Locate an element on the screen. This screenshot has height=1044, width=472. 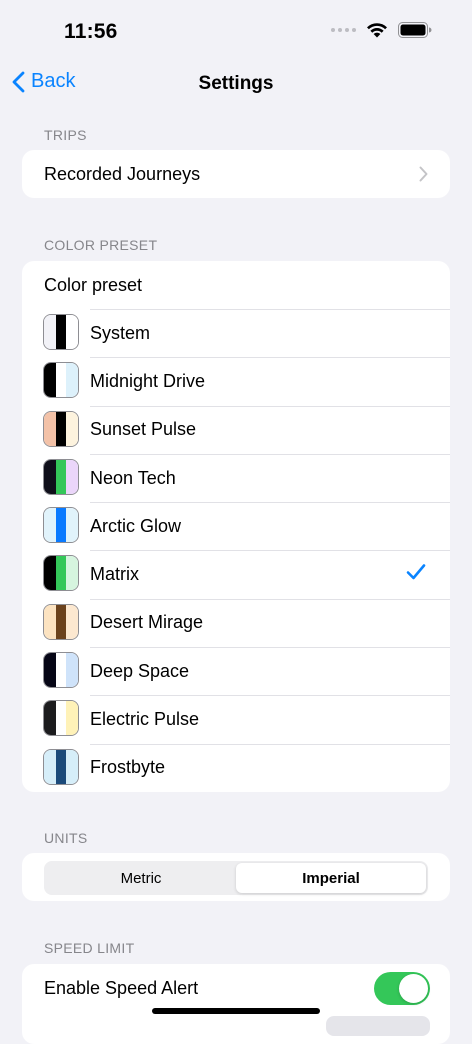
battery-icon is located at coordinates (415, 30).